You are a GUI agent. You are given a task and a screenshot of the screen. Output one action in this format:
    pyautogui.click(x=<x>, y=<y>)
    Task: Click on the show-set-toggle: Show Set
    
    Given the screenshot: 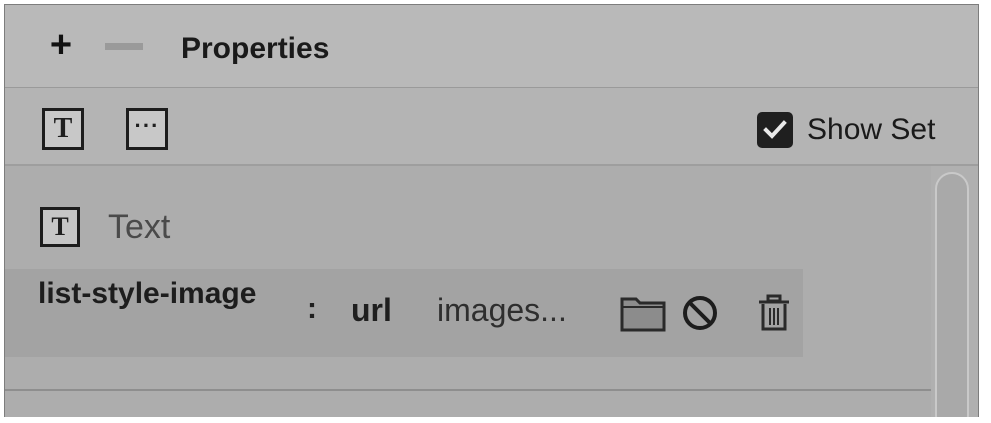 What is the action you would take?
    pyautogui.click(x=846, y=130)
    